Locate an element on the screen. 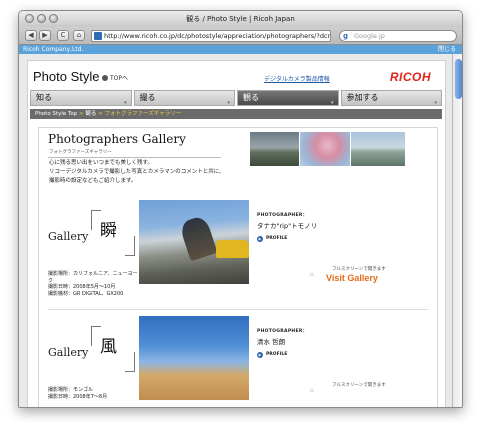  main-nav: 知る 撮る 観る 参加する is located at coordinates (236, 100).